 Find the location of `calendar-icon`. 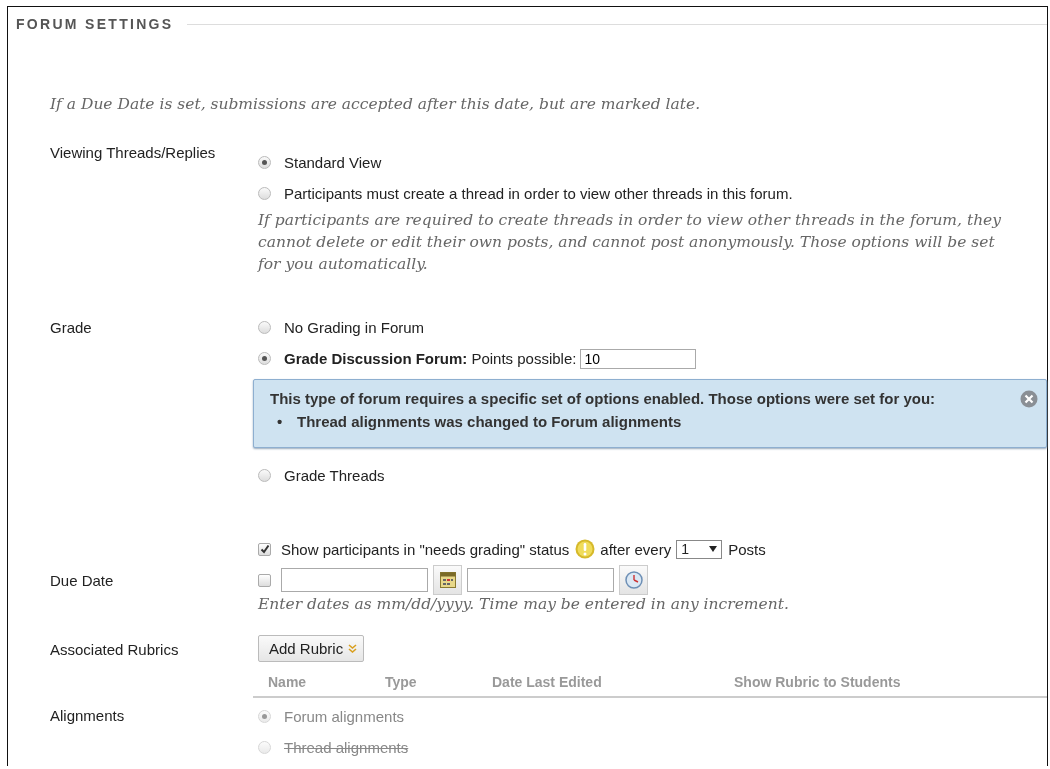

calendar-icon is located at coordinates (447, 580).